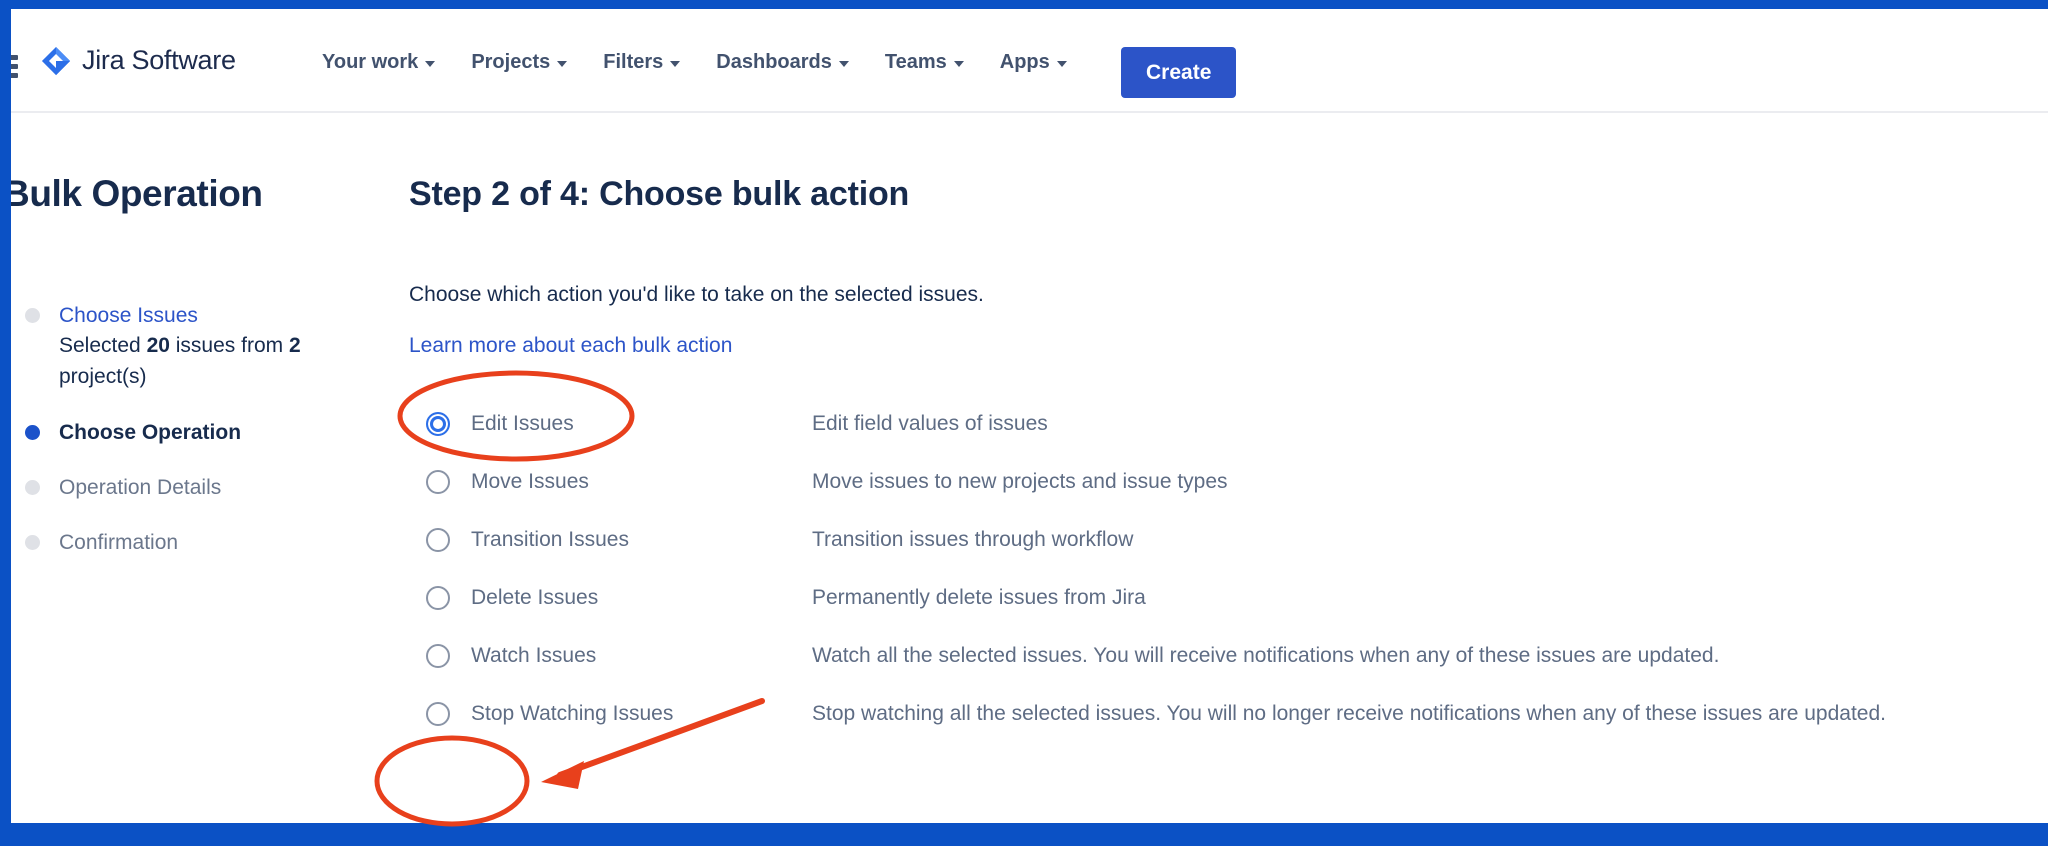  Describe the element at coordinates (533, 656) in the screenshot. I see `option-label: Watch Issues` at that location.